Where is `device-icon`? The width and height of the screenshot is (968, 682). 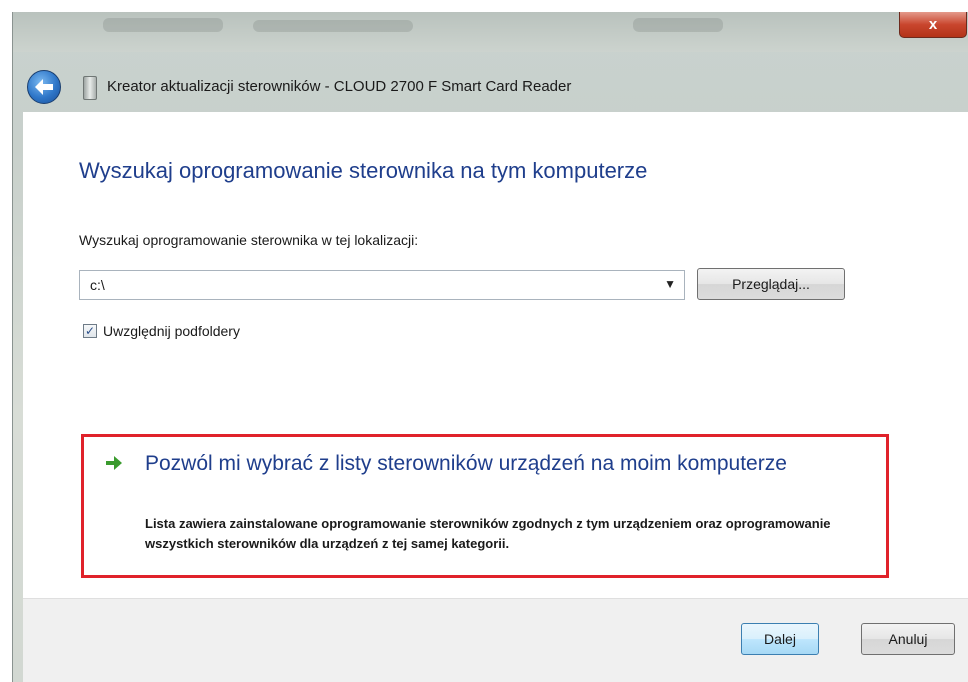
device-icon is located at coordinates (90, 88).